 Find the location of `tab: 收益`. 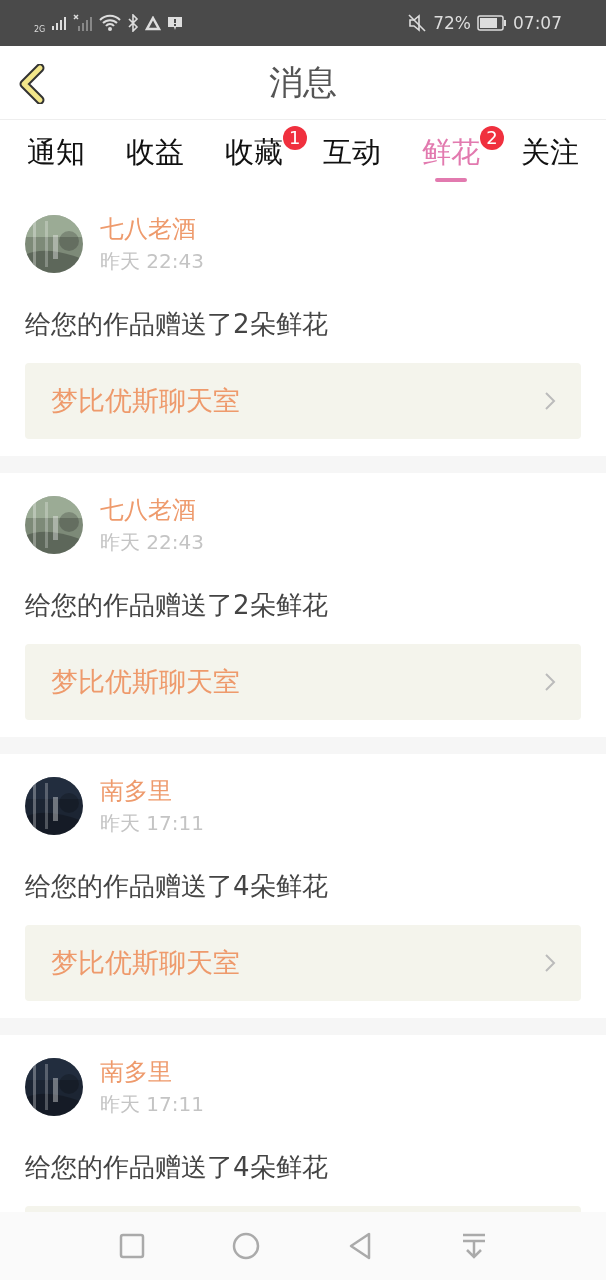

tab: 收益 is located at coordinates (155, 152).